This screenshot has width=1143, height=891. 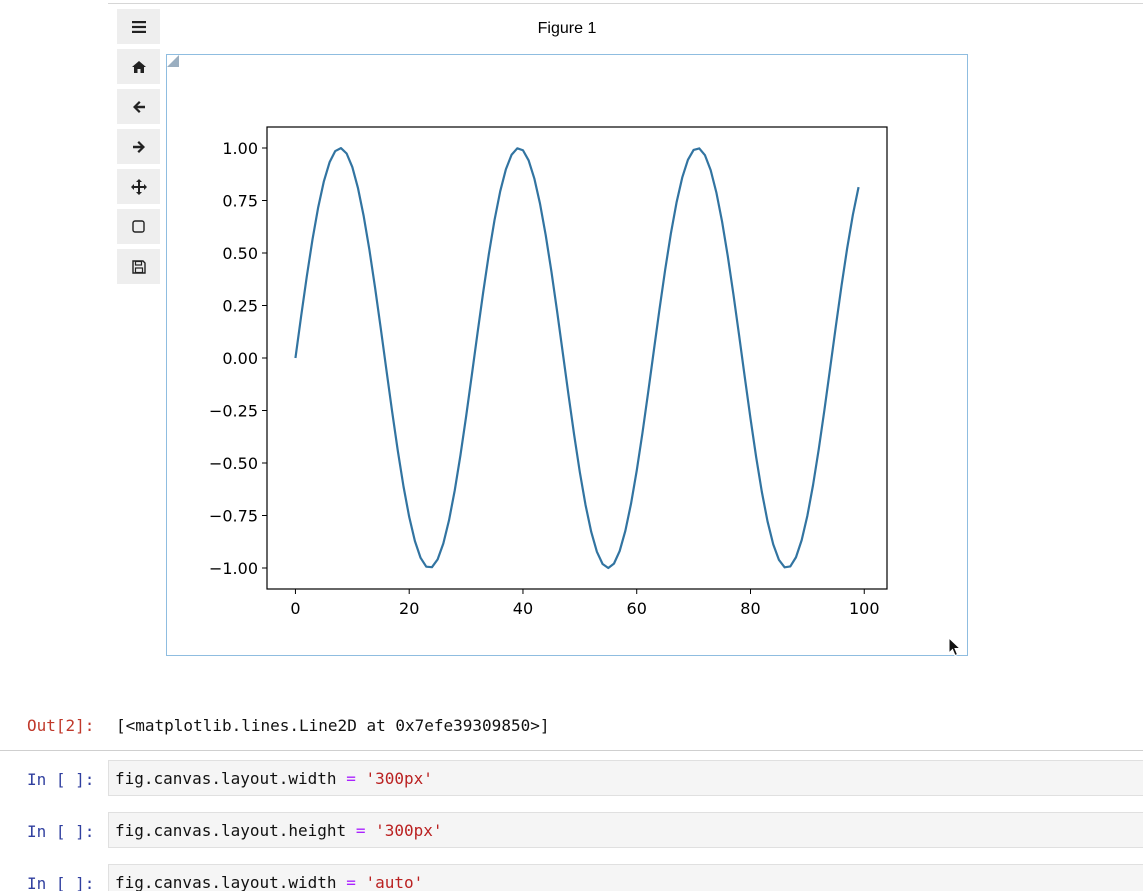 I want to click on figure-title: Figure 1, so click(x=567, y=28).